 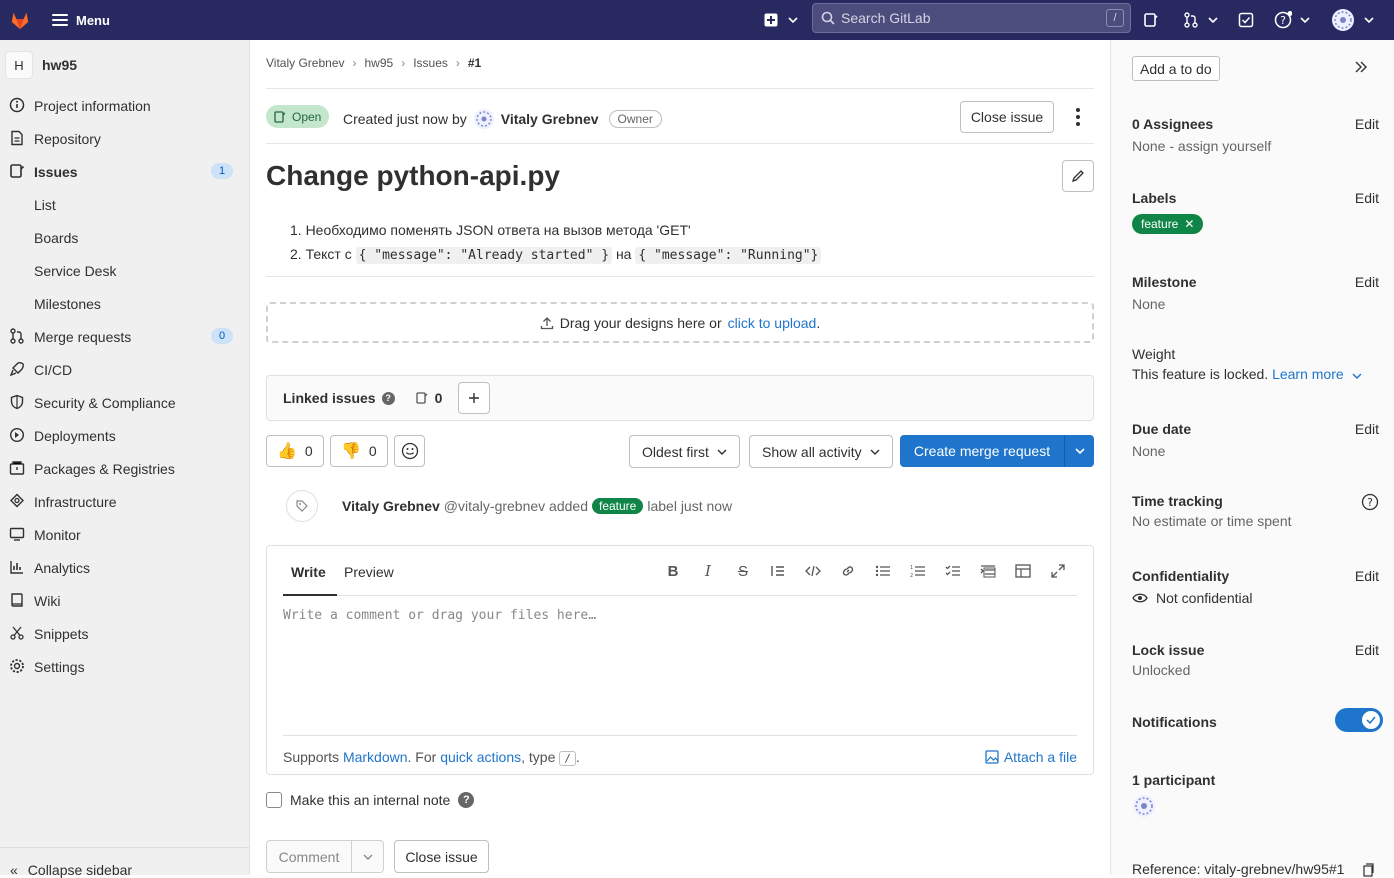 I want to click on attach-file-button: Attach a file, so click(x=1031, y=757).